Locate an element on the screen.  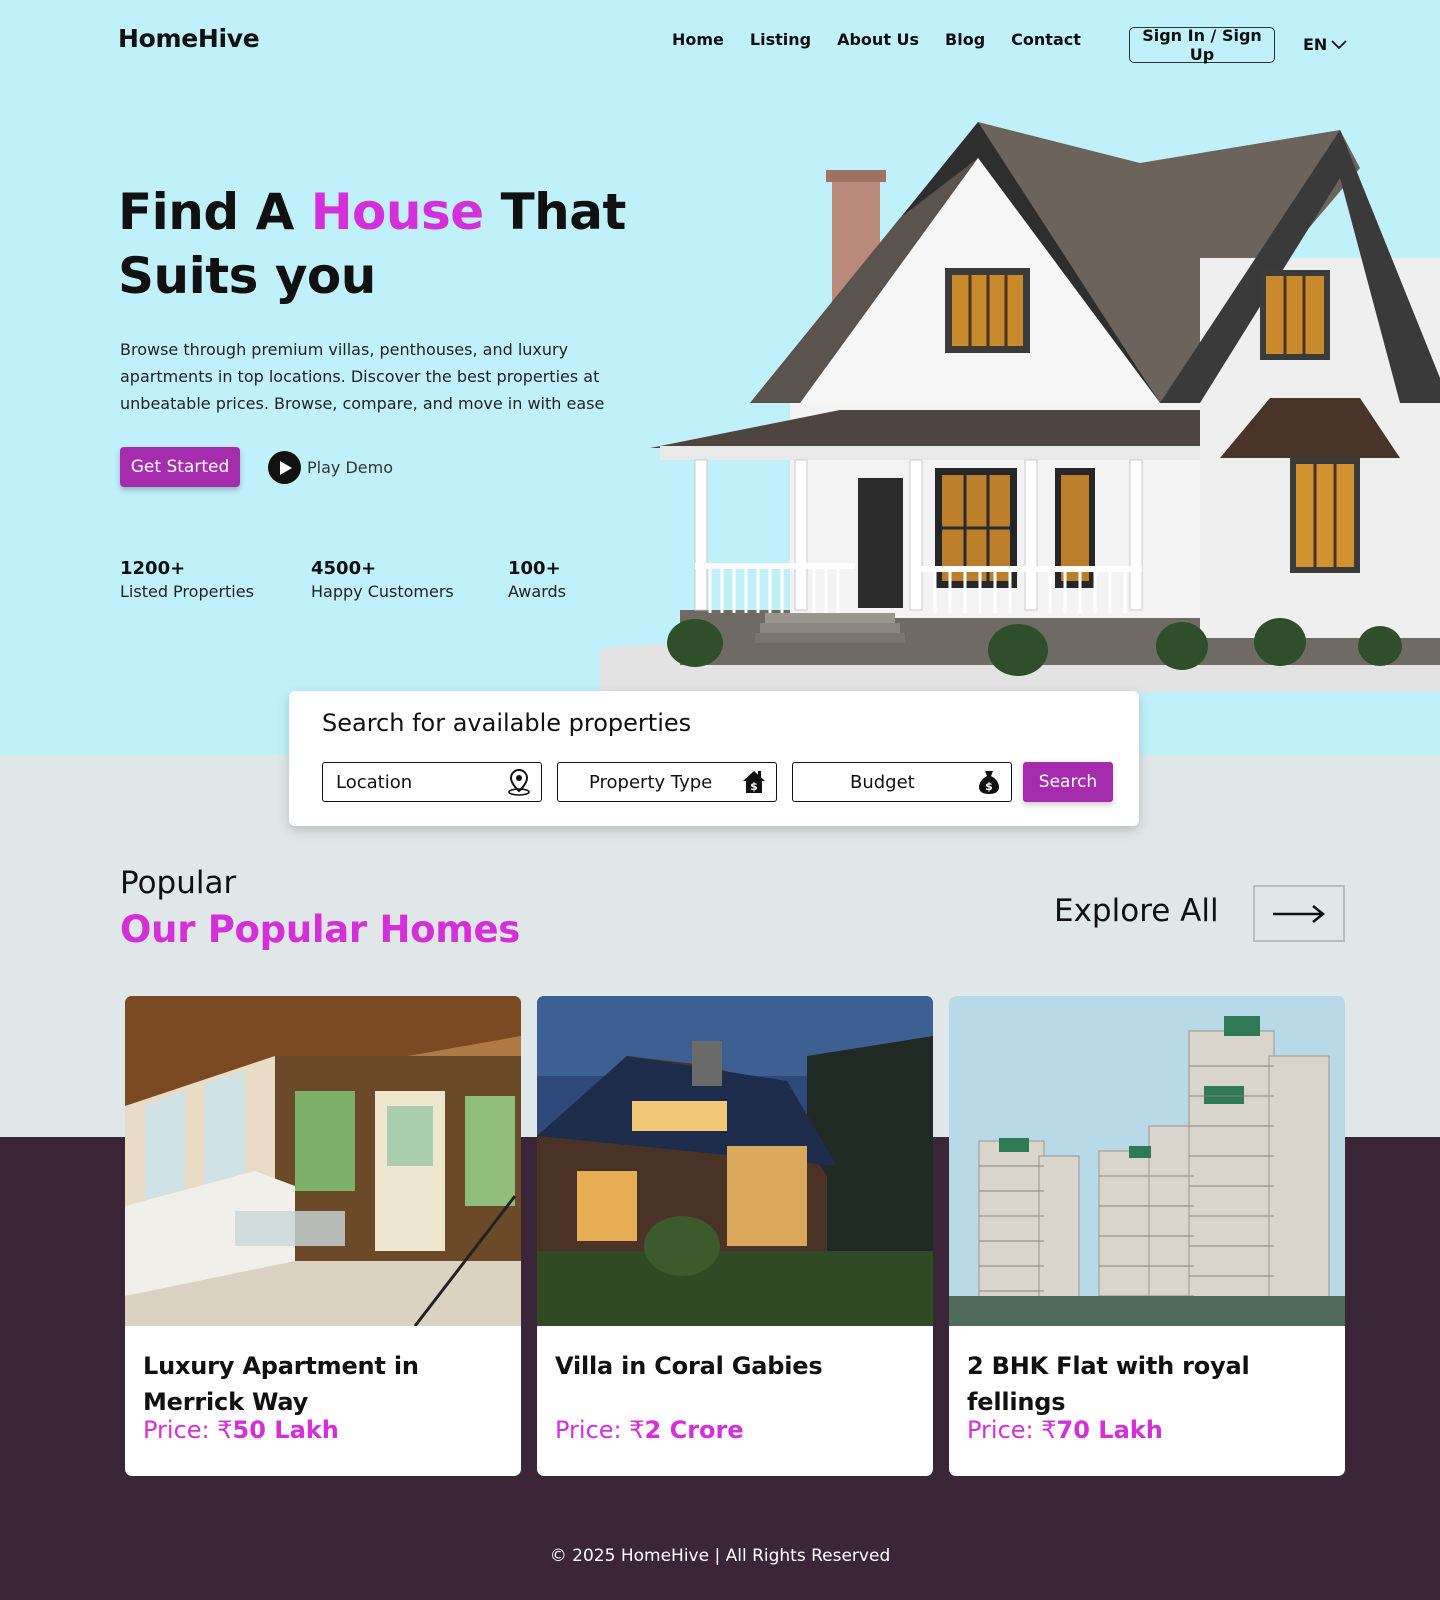
hero-headline: Find A House That Suits you is located at coordinates (378, 244).